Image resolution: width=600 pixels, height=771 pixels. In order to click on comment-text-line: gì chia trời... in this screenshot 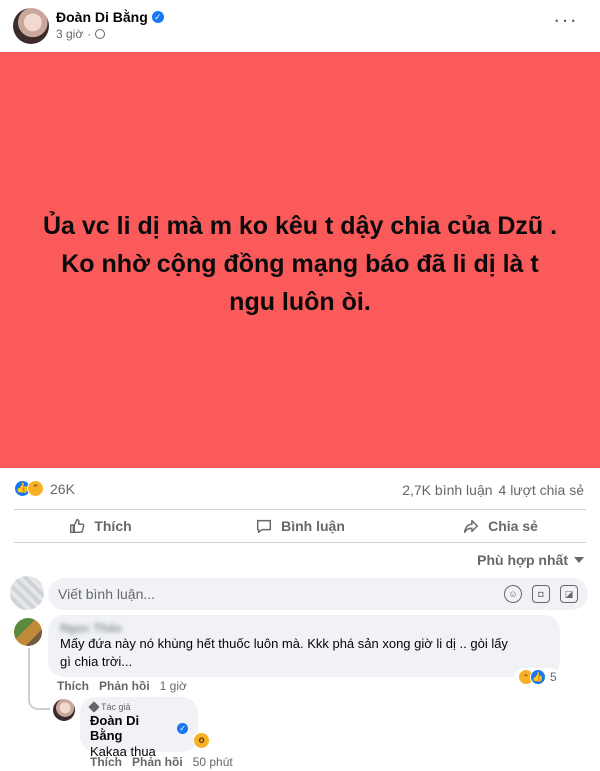, I will do `click(96, 661)`.